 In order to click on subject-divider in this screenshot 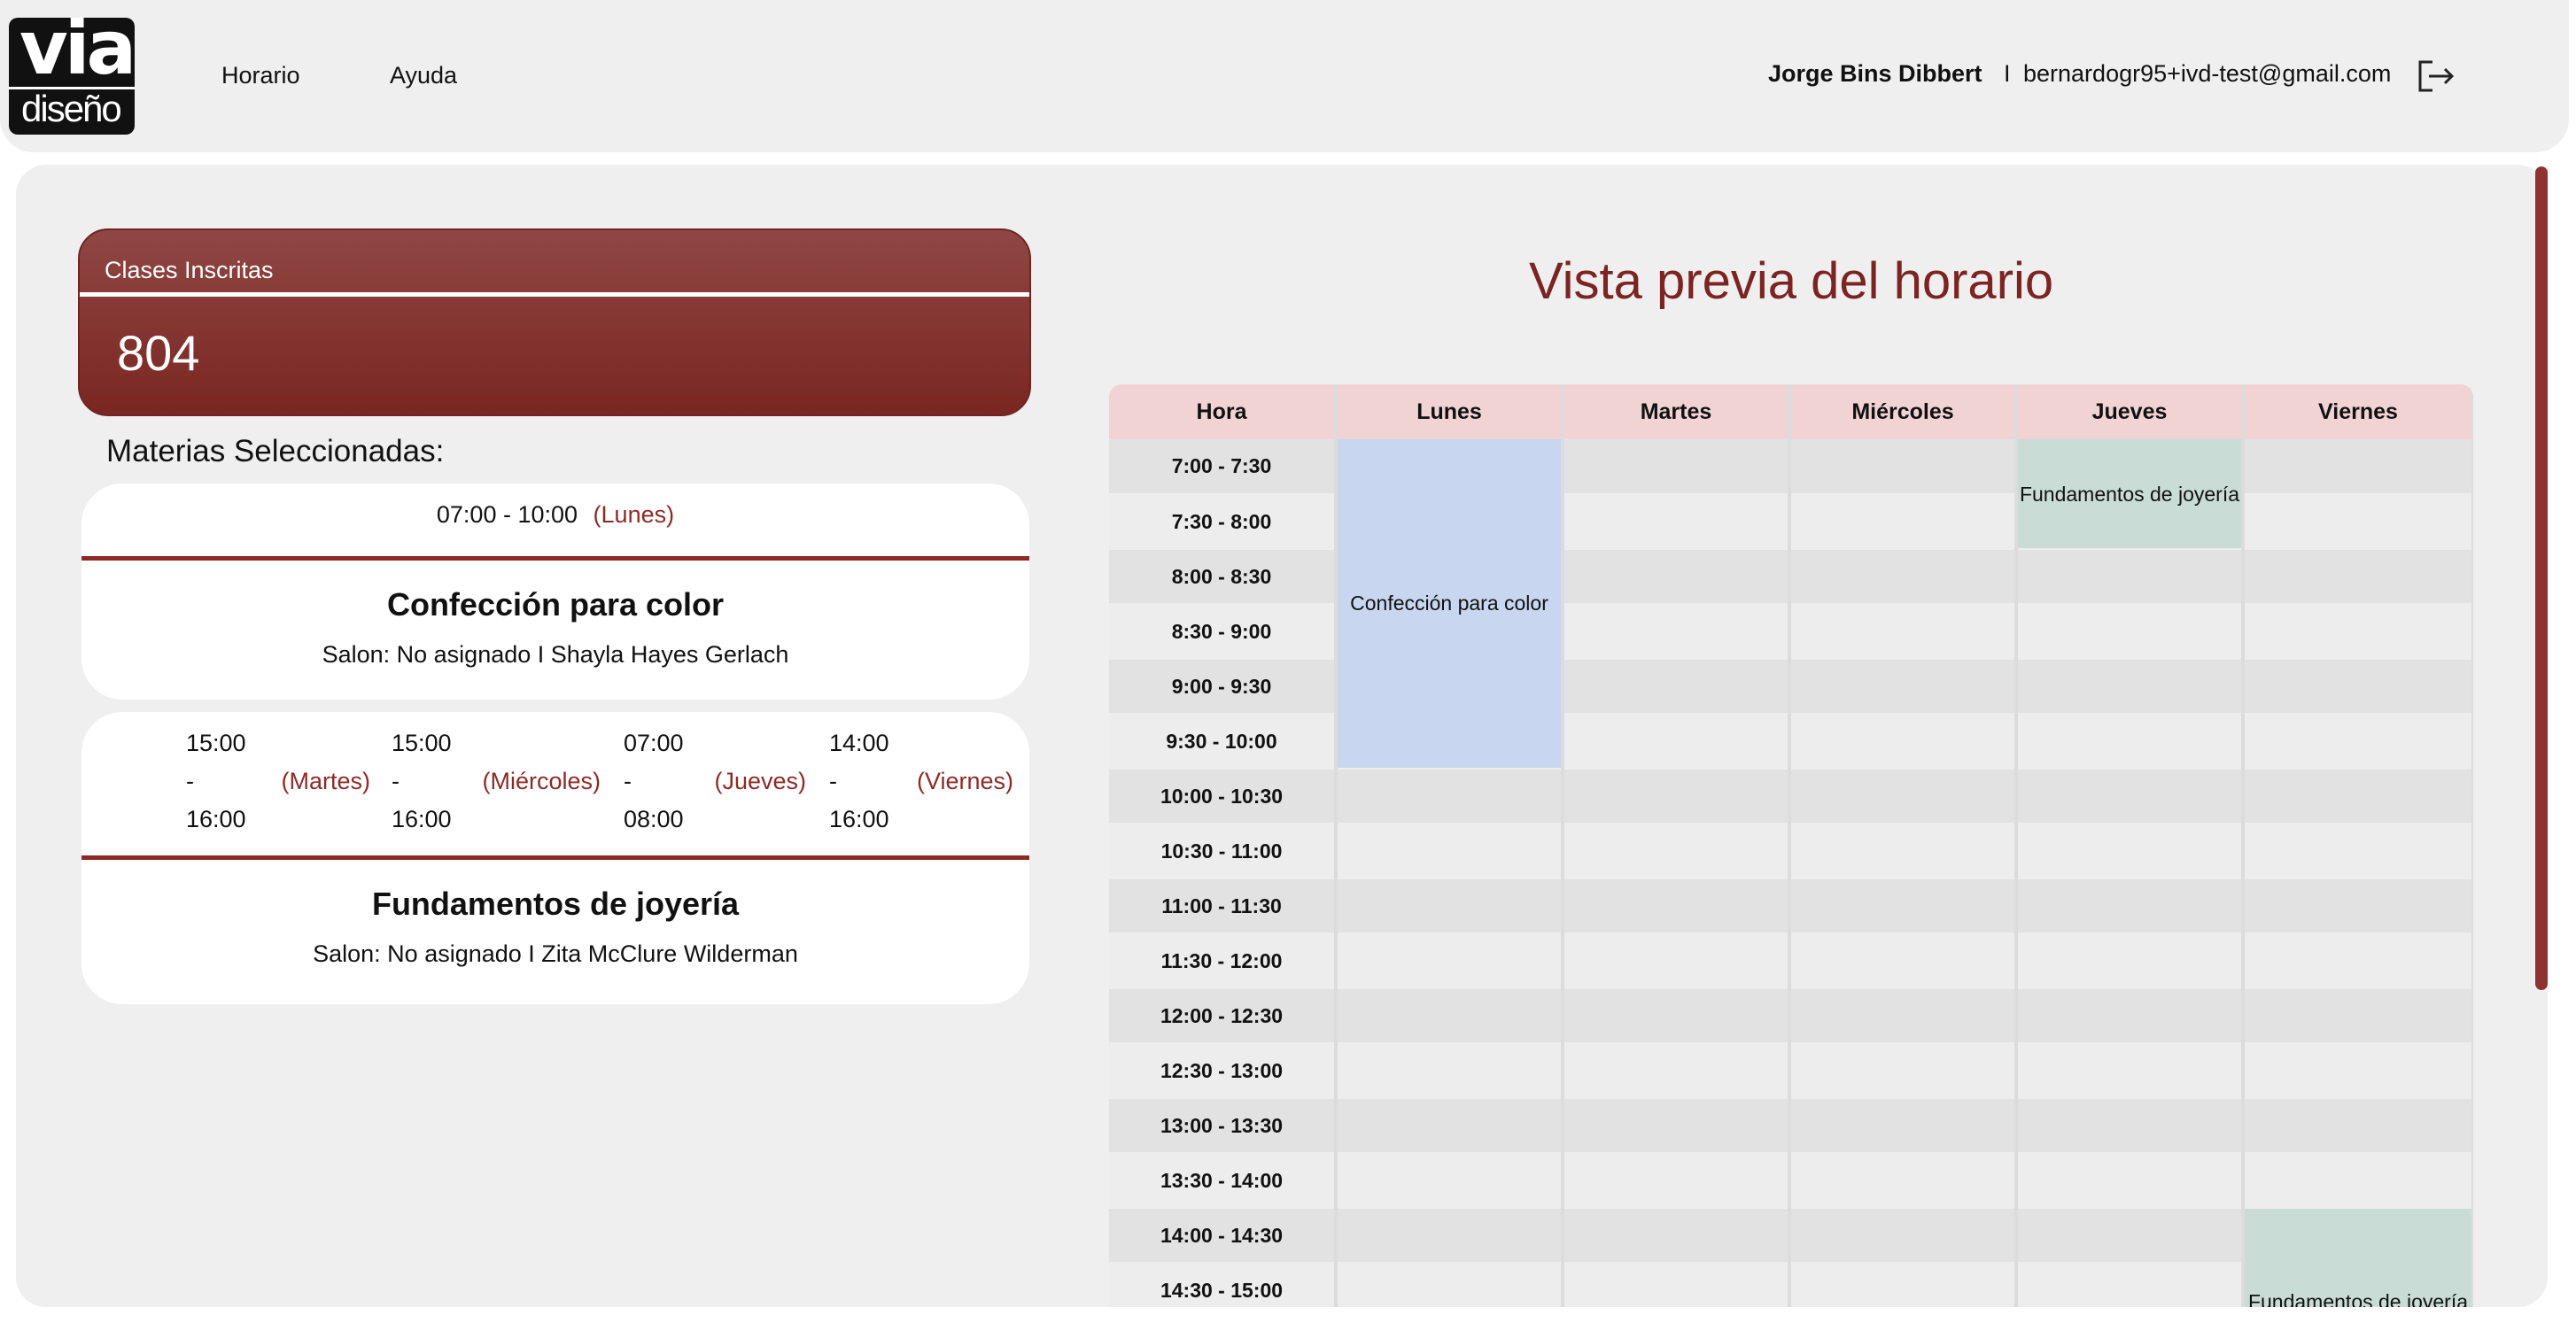, I will do `click(555, 857)`.